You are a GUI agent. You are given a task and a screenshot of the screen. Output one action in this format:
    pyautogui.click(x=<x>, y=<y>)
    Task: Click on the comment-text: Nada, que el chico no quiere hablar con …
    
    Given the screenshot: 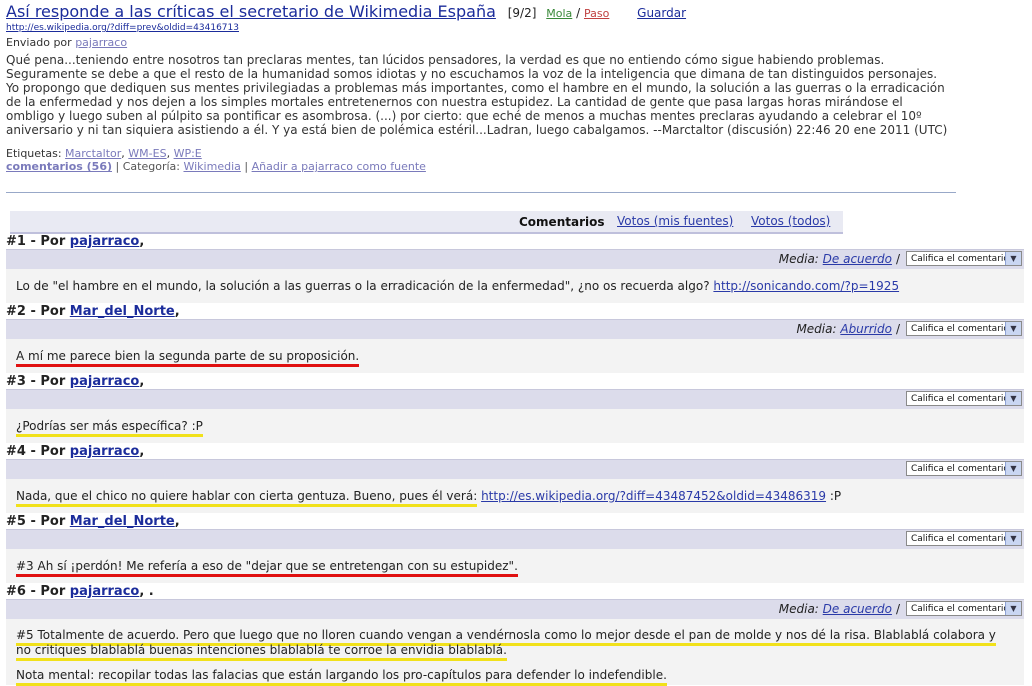 What is the action you would take?
    pyautogui.click(x=247, y=498)
    